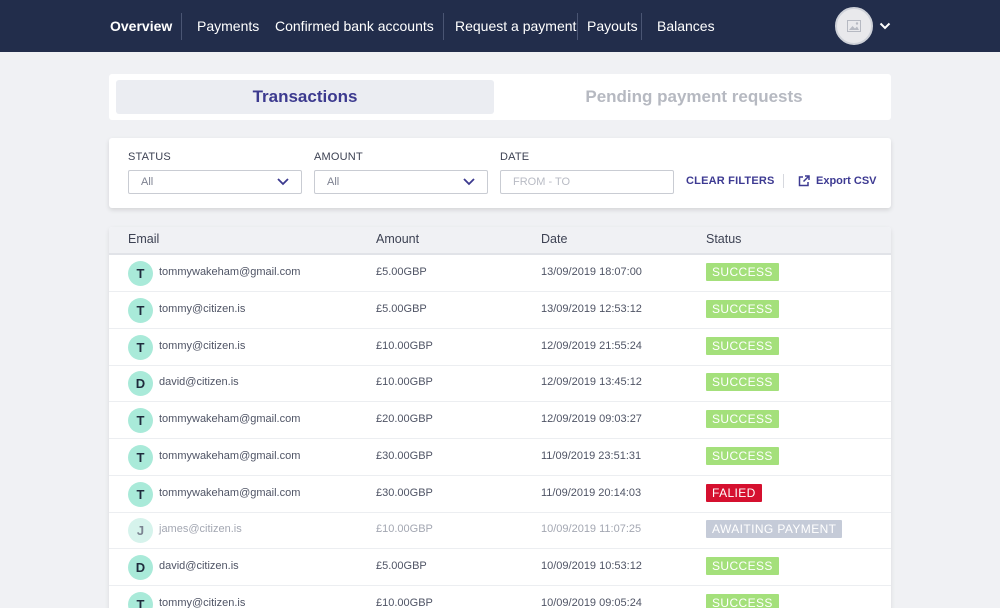 This screenshot has height=608, width=1000. What do you see at coordinates (397, 239) in the screenshot?
I see `column-header-amount: Amount` at bounding box center [397, 239].